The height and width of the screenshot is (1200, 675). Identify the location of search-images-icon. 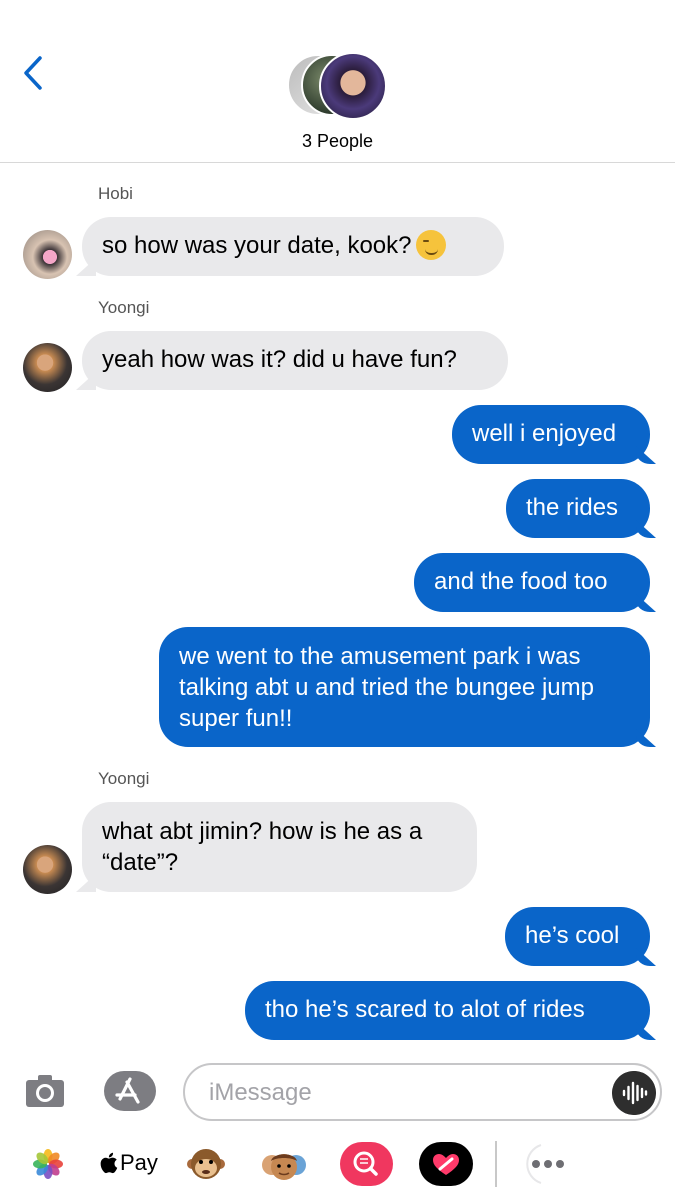
(366, 1164).